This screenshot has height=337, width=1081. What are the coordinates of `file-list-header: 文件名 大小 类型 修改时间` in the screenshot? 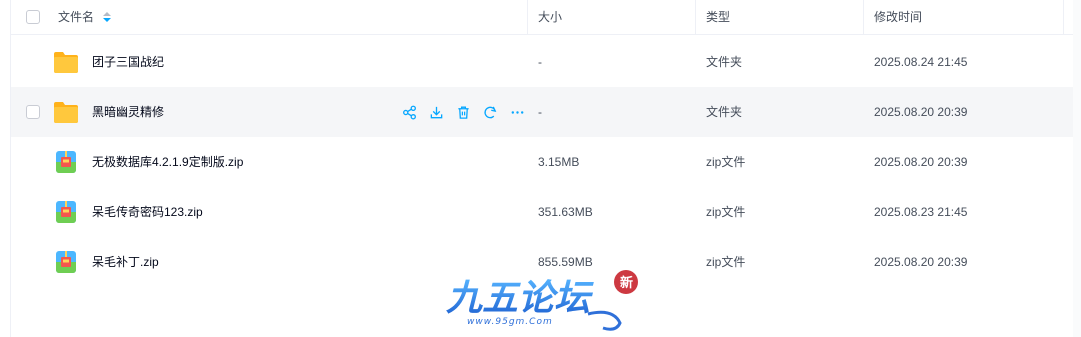 It's located at (542, 17).